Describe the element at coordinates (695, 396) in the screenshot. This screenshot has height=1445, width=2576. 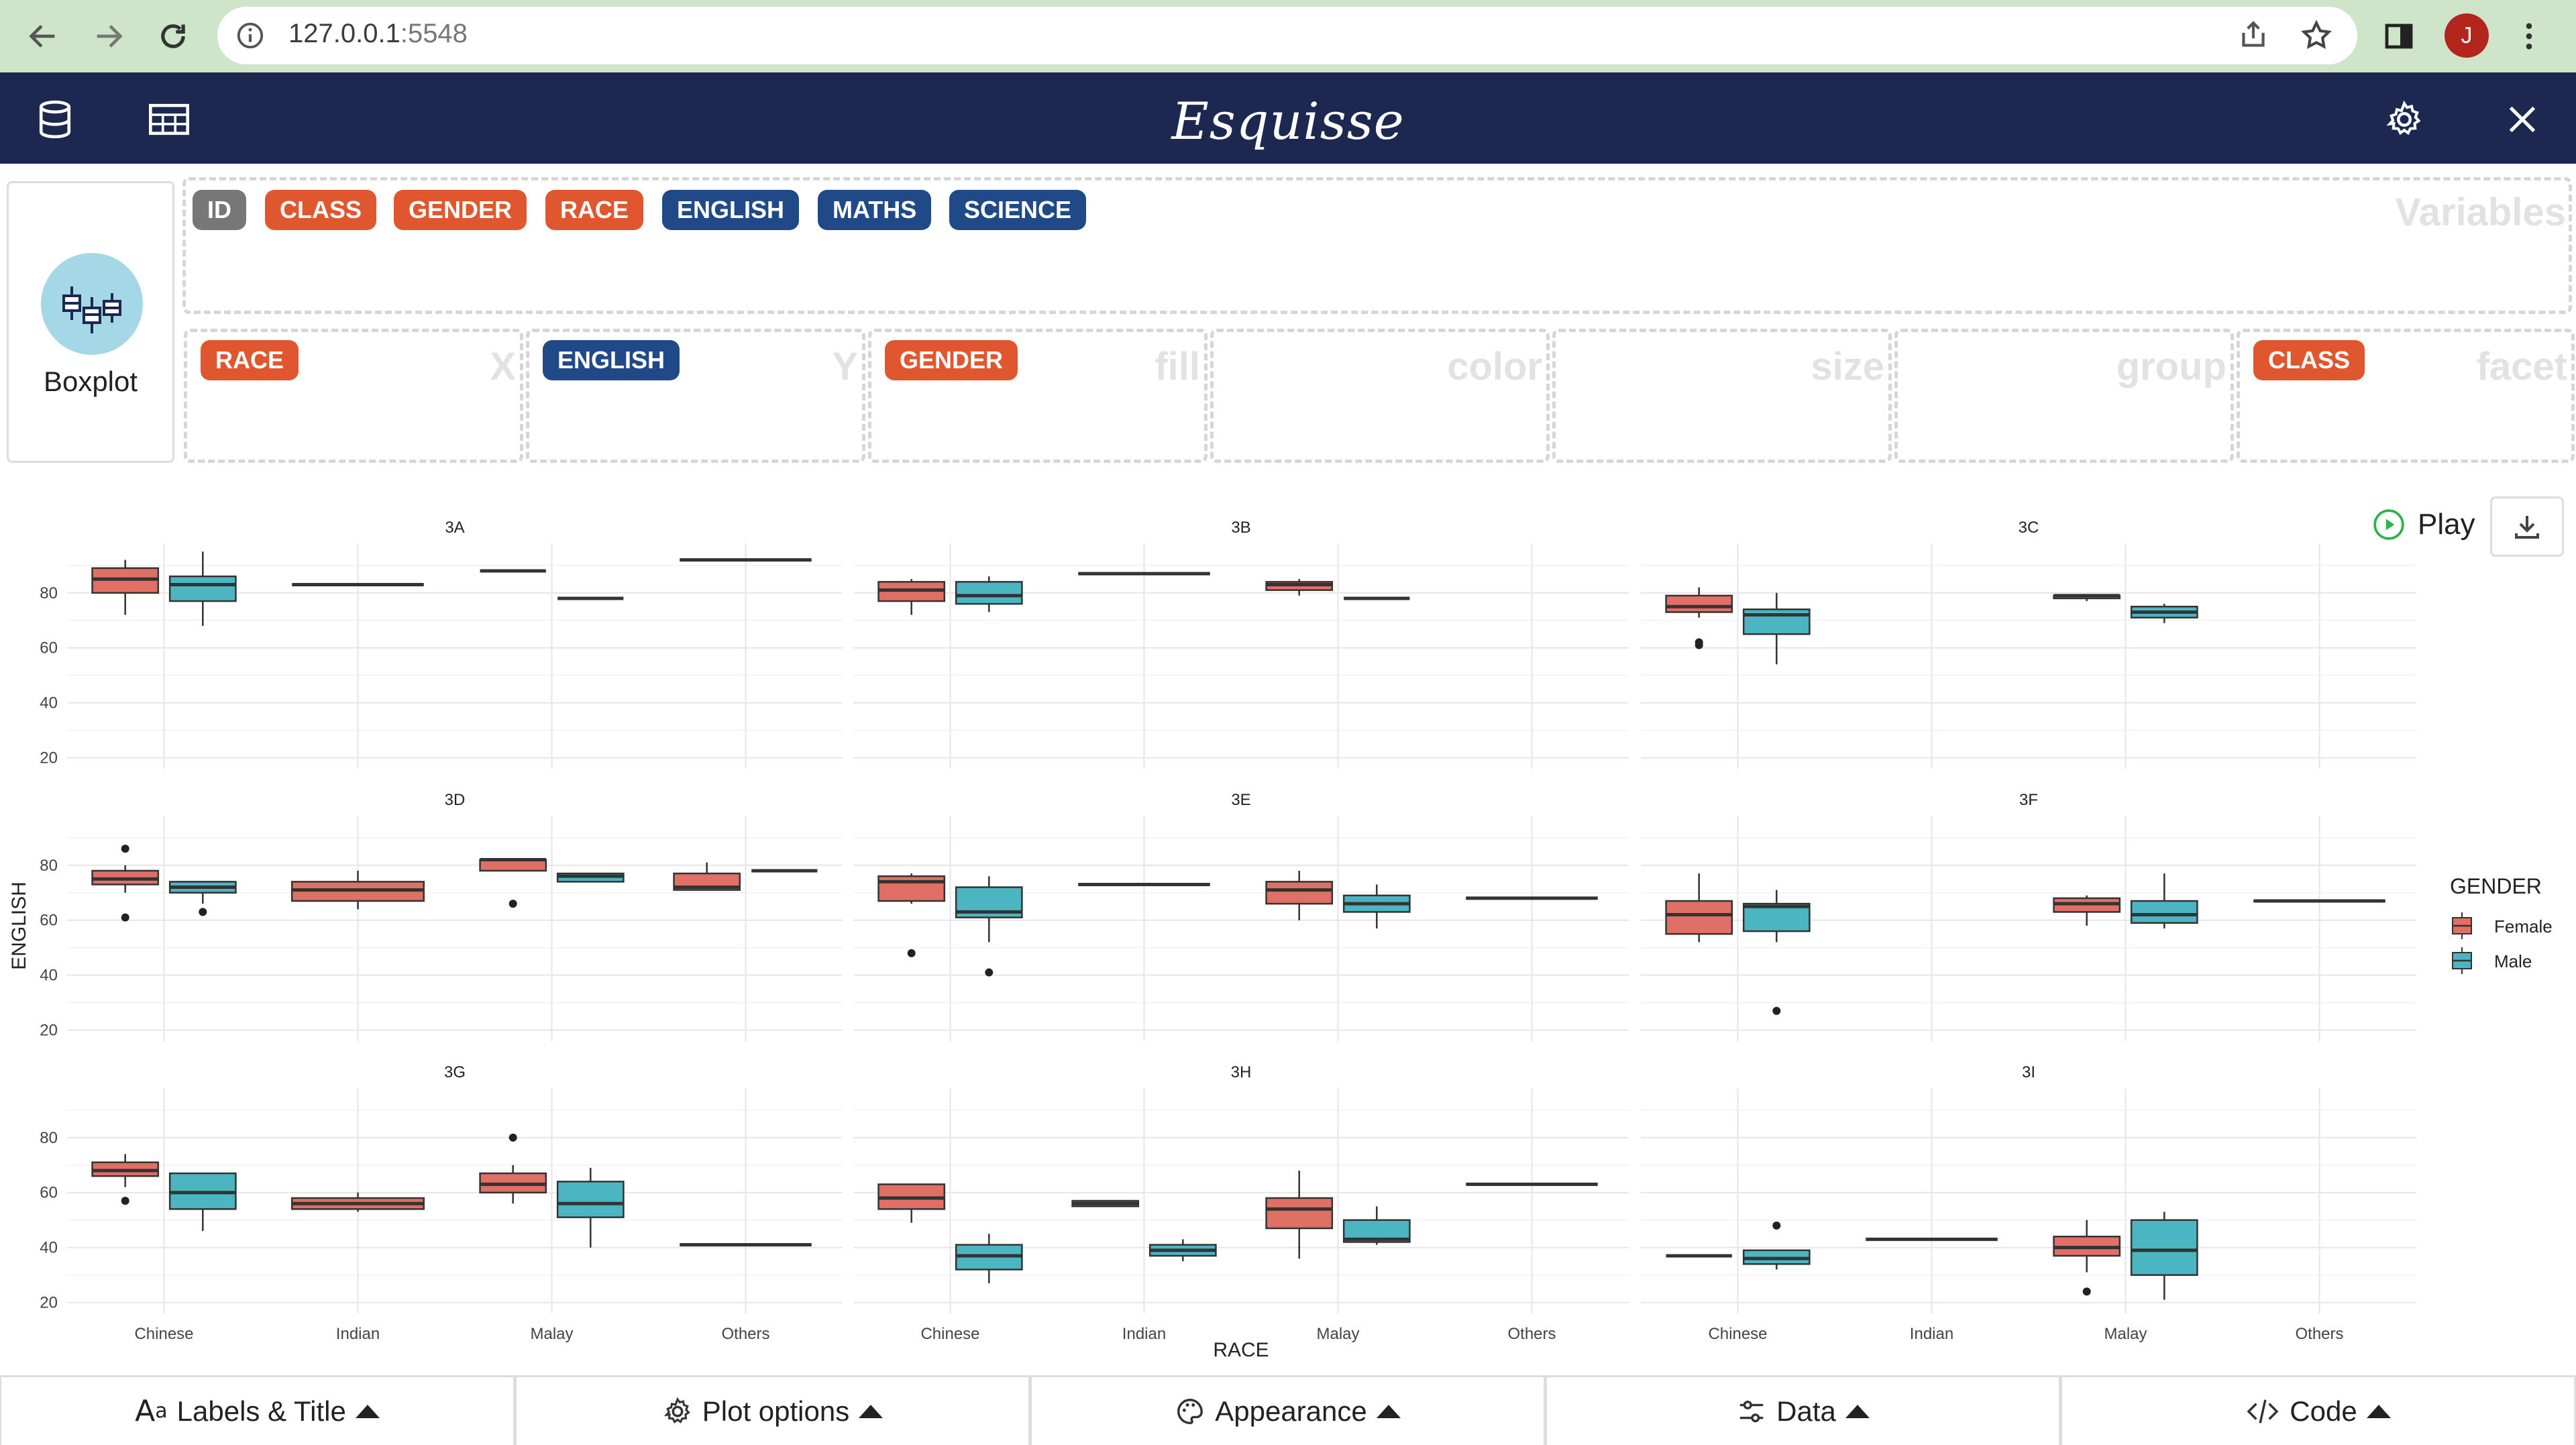
I see `dropzone-y: Y ENGLISH` at that location.